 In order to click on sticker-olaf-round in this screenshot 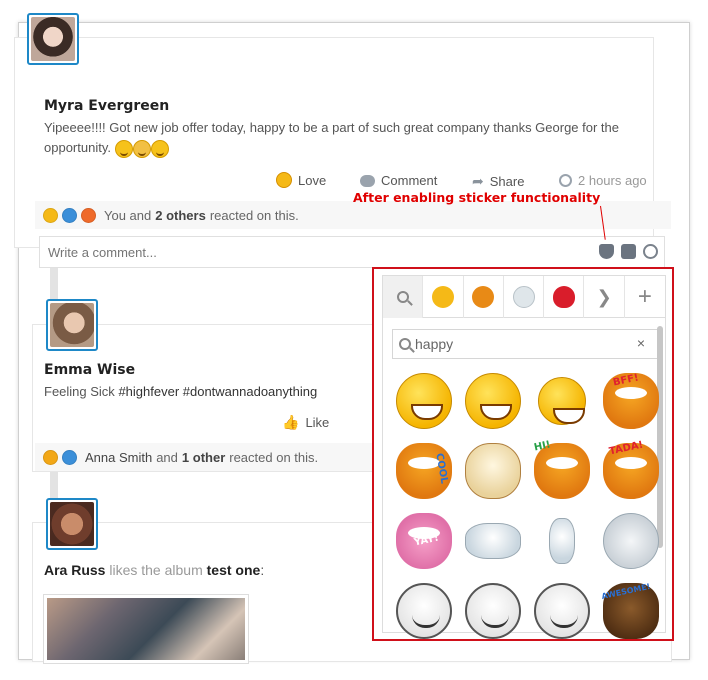, I will do `click(630, 541)`.